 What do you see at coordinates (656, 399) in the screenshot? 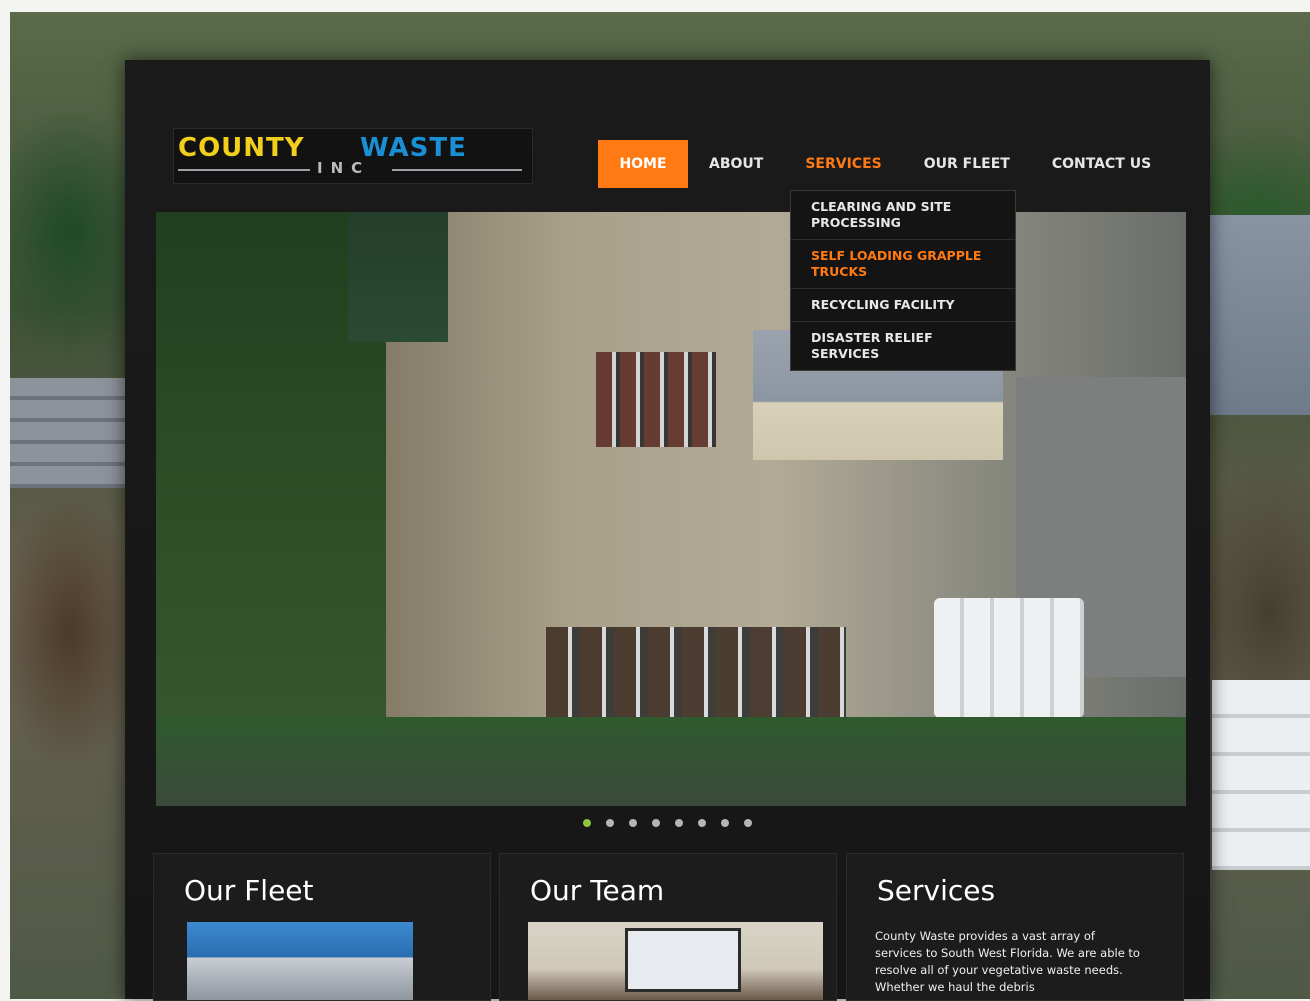
I see `hero-trucks-top` at bounding box center [656, 399].